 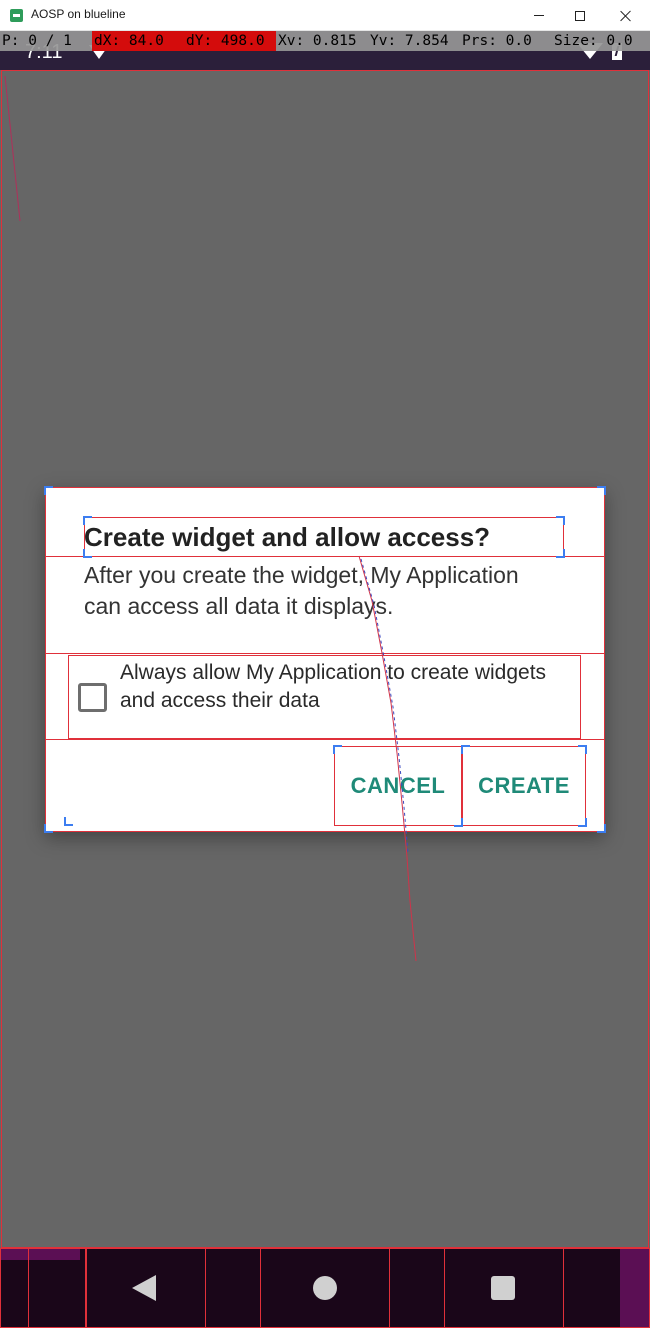 I want to click on pointer-delta-y: dY: 498.0, so click(x=230, y=41).